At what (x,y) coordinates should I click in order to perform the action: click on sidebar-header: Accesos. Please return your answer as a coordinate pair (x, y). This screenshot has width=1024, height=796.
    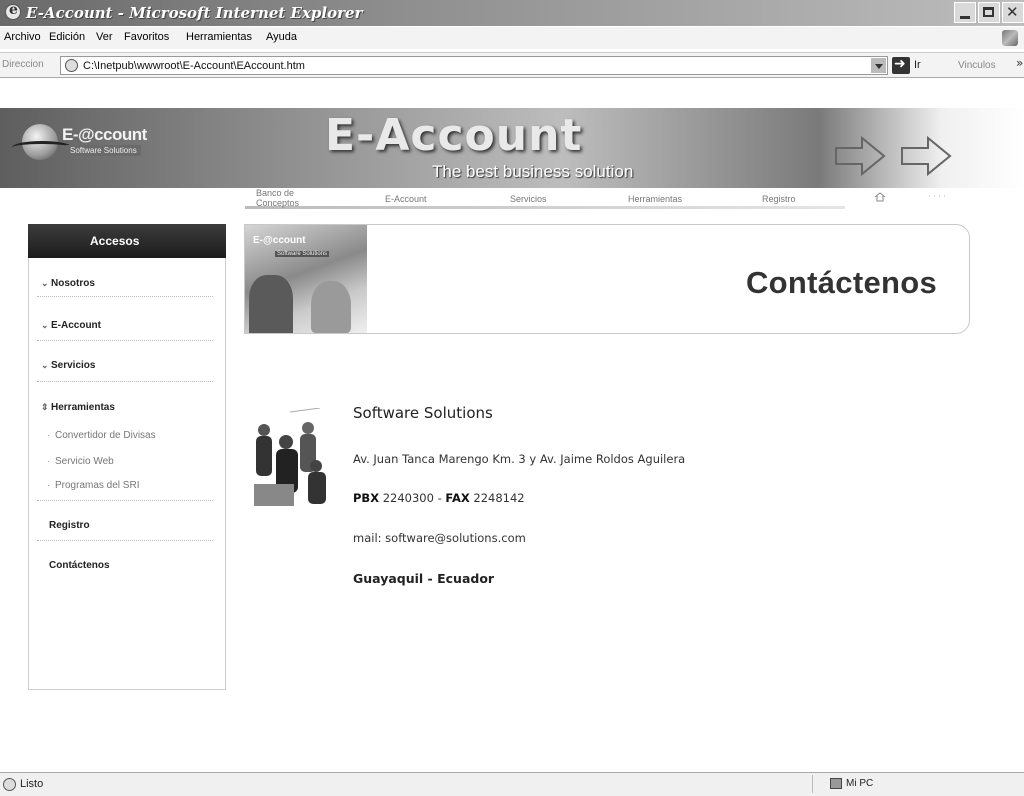
    Looking at the image, I should click on (127, 241).